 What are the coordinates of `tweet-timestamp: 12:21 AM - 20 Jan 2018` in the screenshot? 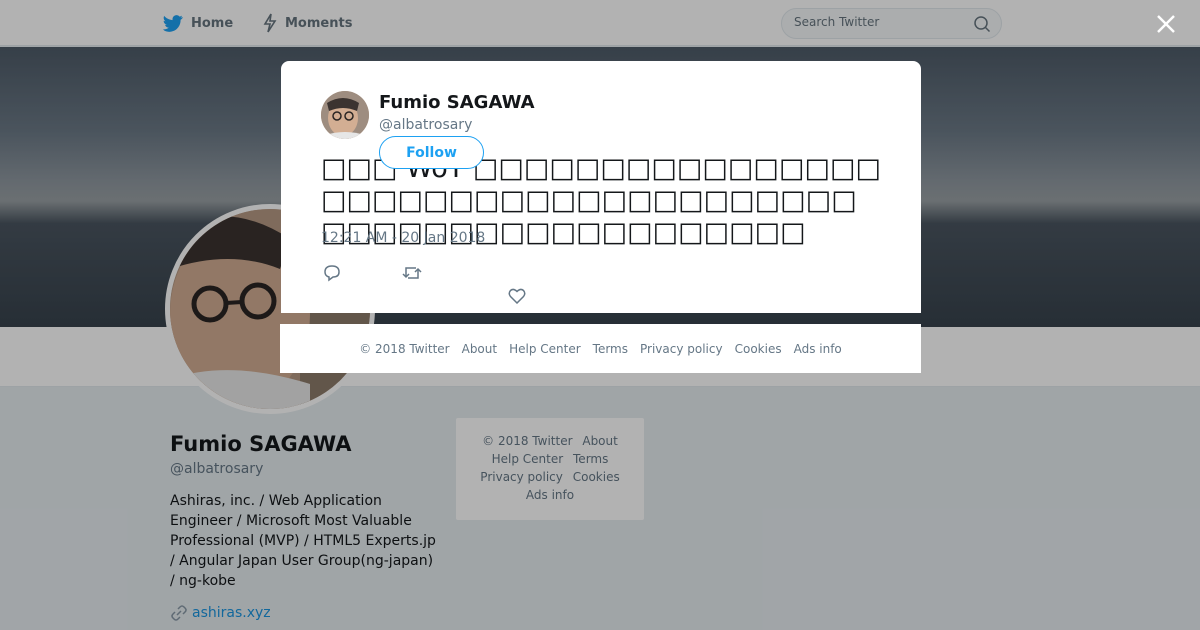 It's located at (403, 238).